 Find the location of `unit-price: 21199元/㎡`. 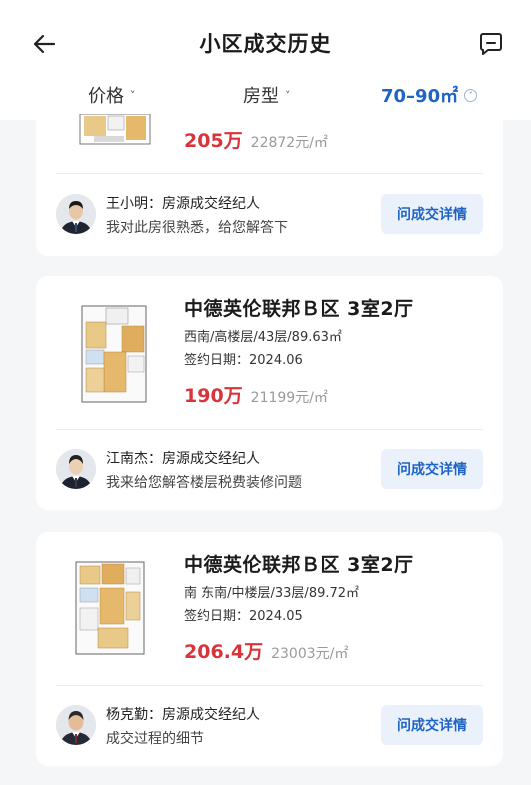

unit-price: 21199元/㎡ is located at coordinates (289, 398).